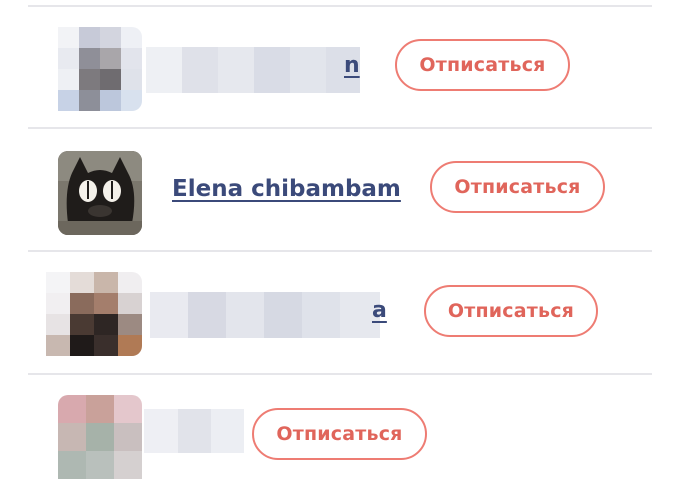 The height and width of the screenshot is (497, 680). Describe the element at coordinates (352, 65) in the screenshot. I see `username-tail: n` at that location.